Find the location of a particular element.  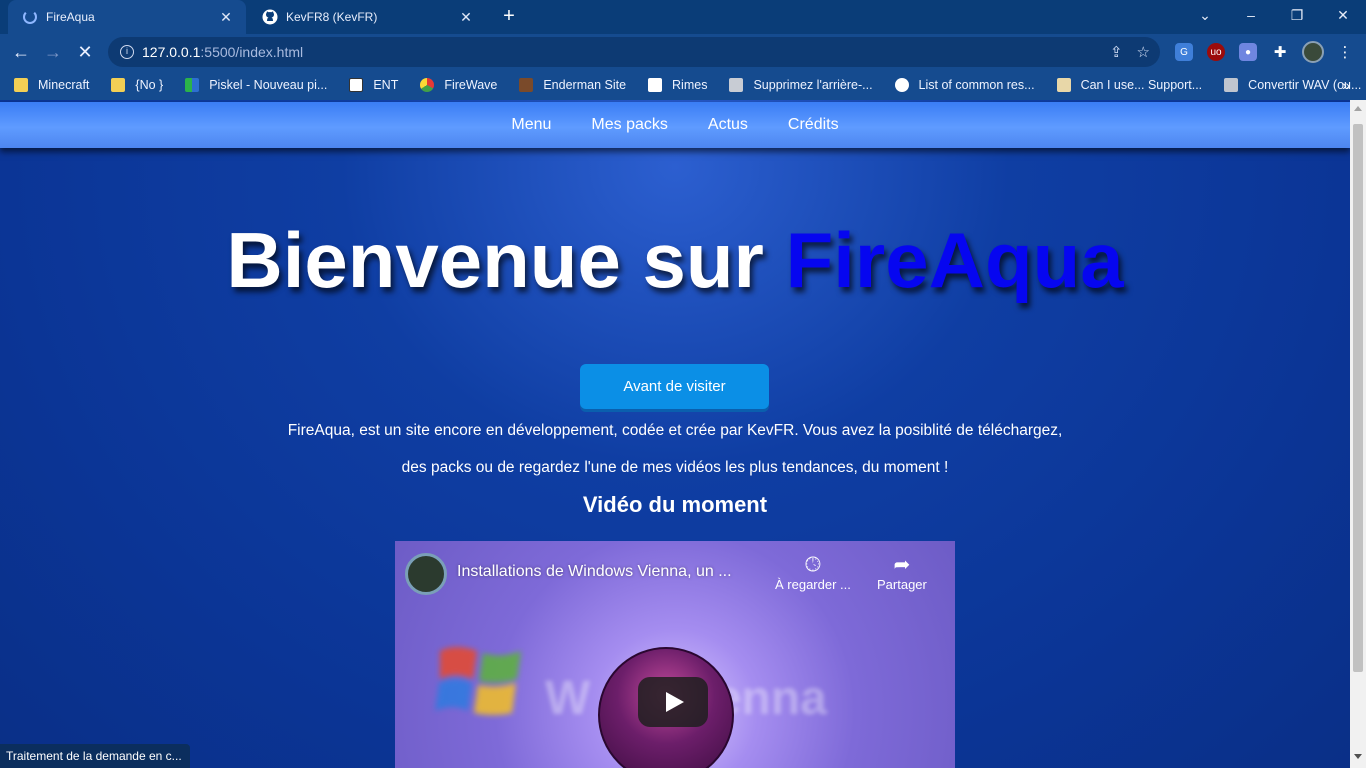

firewave-icon is located at coordinates (427, 85).